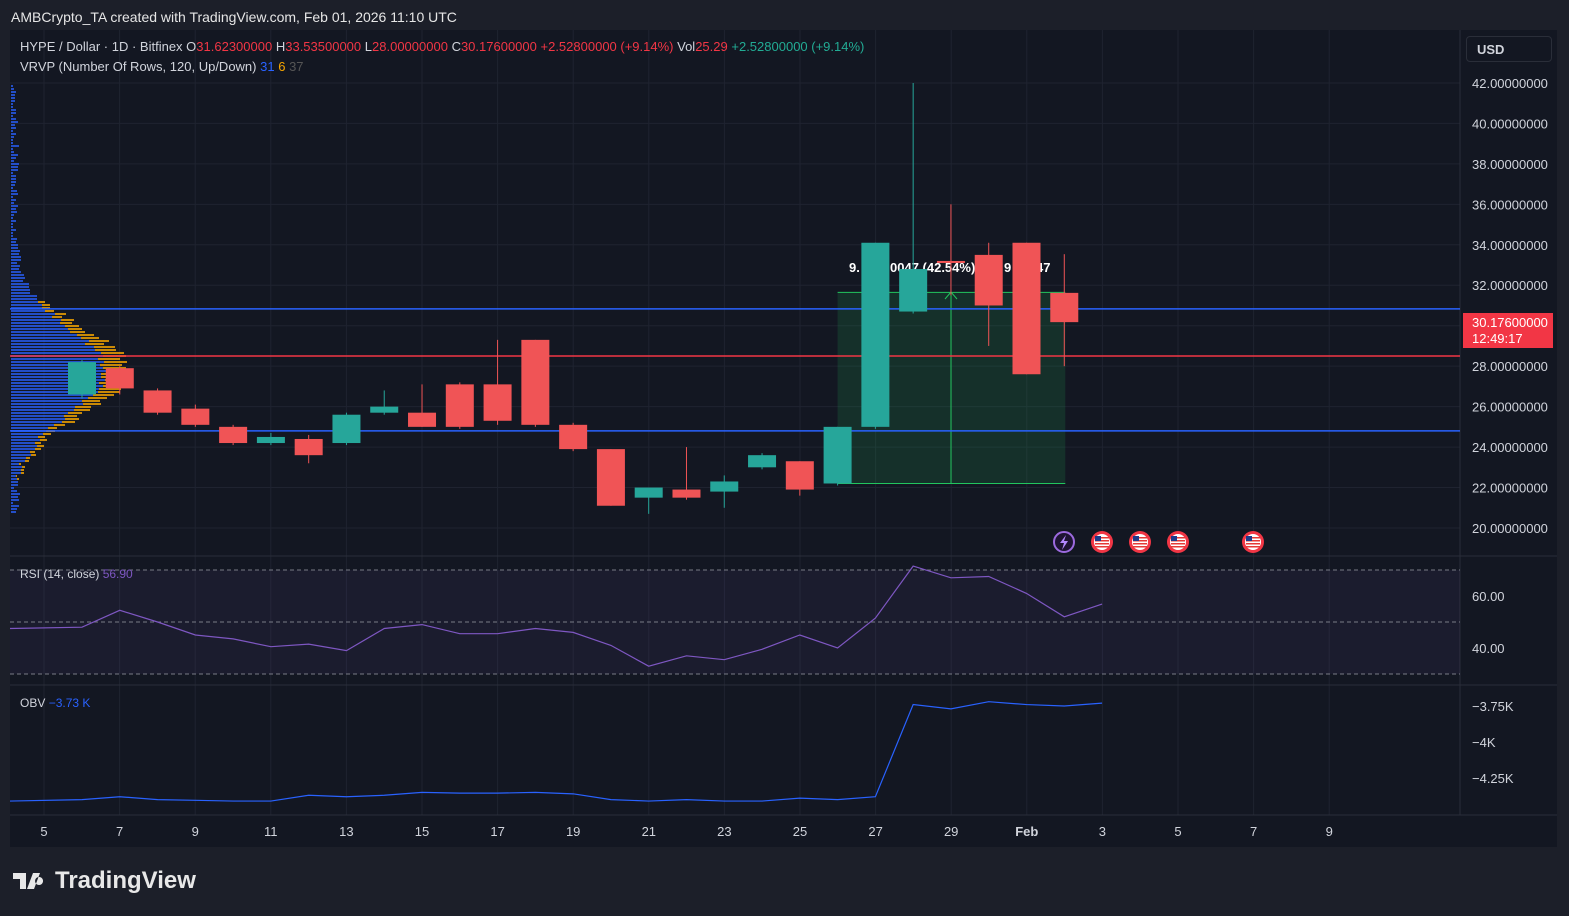  I want to click on obv-legend: OBV −3.73 K, so click(55, 703).